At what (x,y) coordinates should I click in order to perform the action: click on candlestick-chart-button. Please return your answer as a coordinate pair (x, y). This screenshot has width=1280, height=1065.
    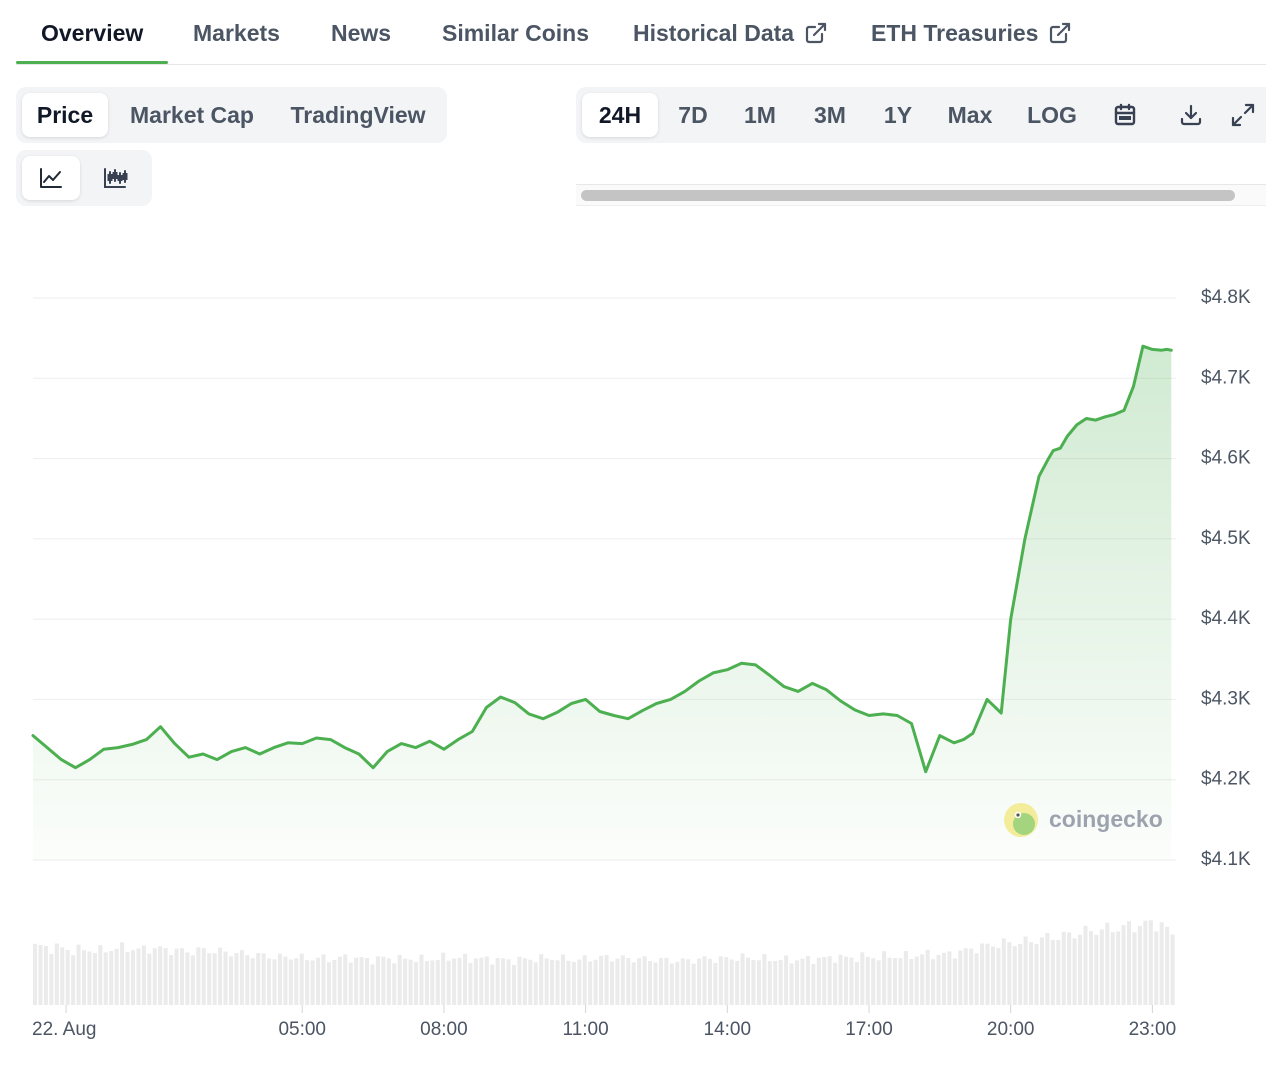
    Looking at the image, I should click on (115, 178).